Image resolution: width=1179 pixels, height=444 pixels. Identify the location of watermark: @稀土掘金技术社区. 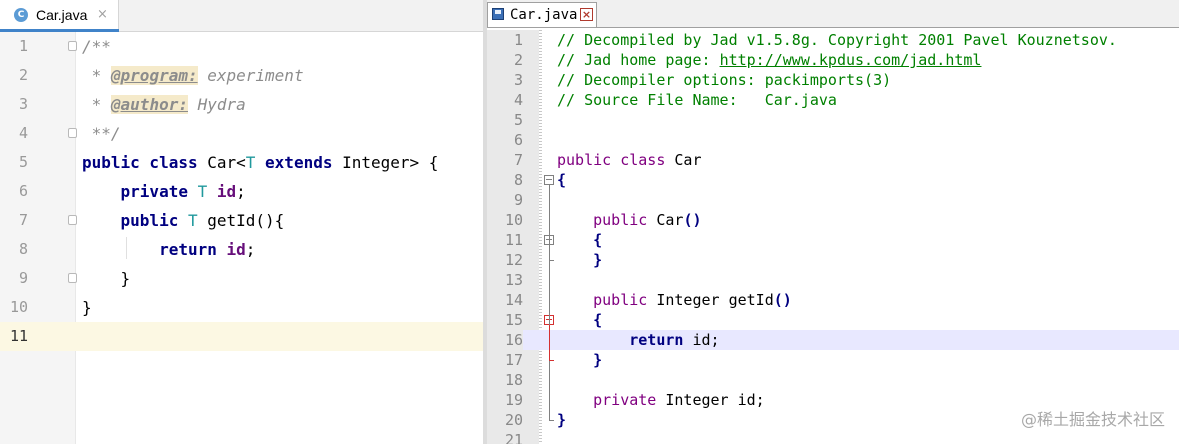
(1092, 419).